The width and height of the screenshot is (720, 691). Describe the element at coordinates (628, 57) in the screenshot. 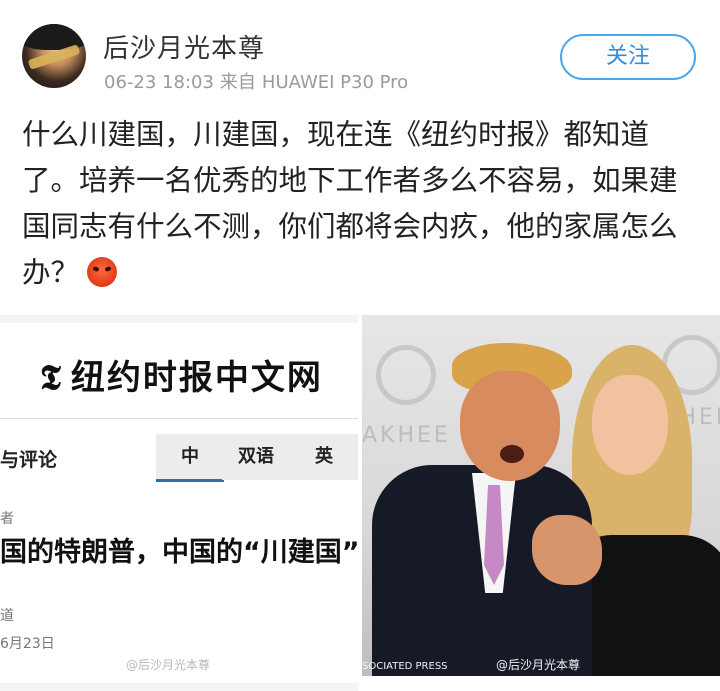

I see `follow-button: 关注` at that location.